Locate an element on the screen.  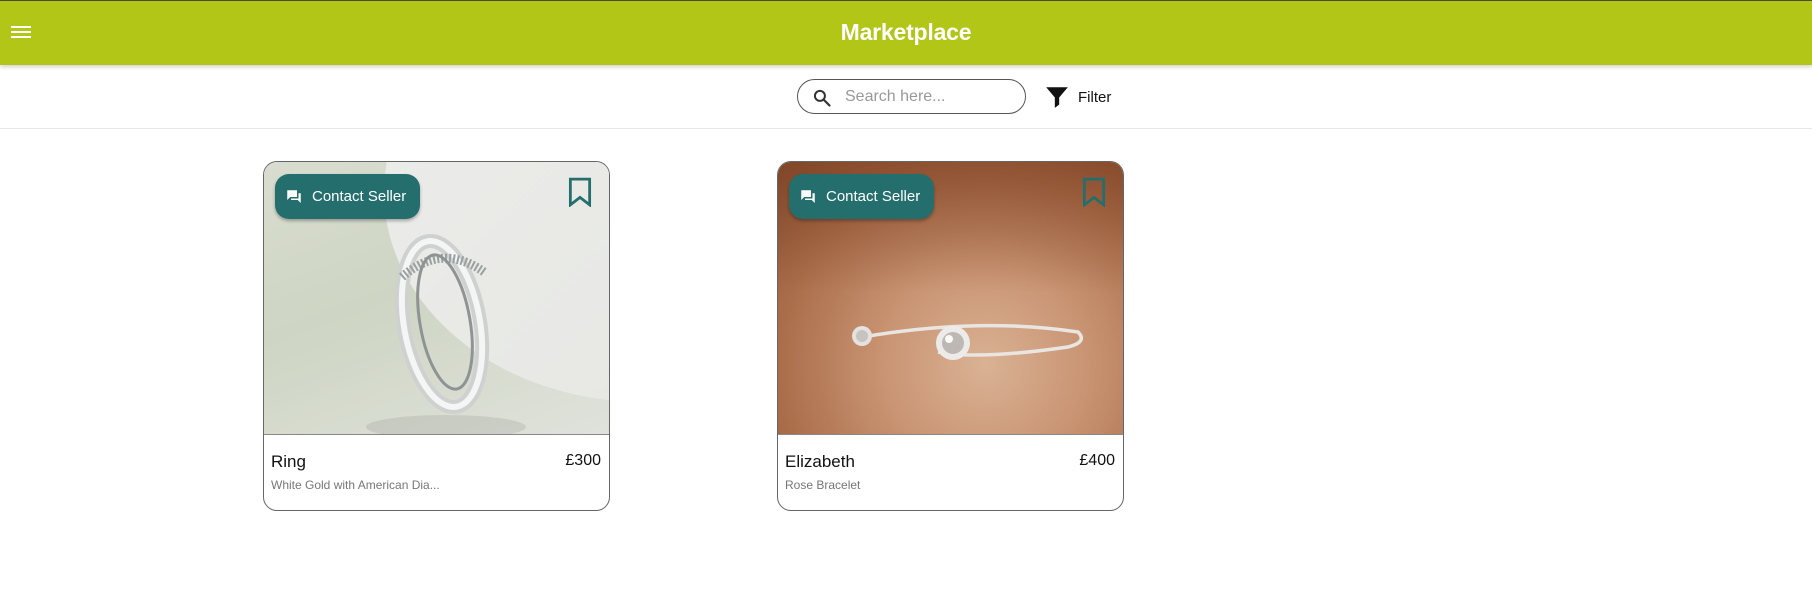
product-title: Elizabeth is located at coordinates (820, 461).